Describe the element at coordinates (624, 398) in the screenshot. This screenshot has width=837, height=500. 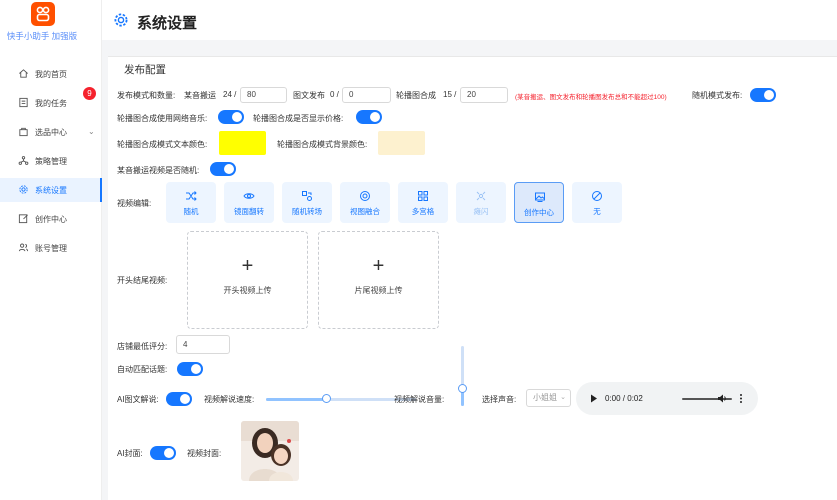
I see `audio-time: 0:00 / 0:02` at that location.